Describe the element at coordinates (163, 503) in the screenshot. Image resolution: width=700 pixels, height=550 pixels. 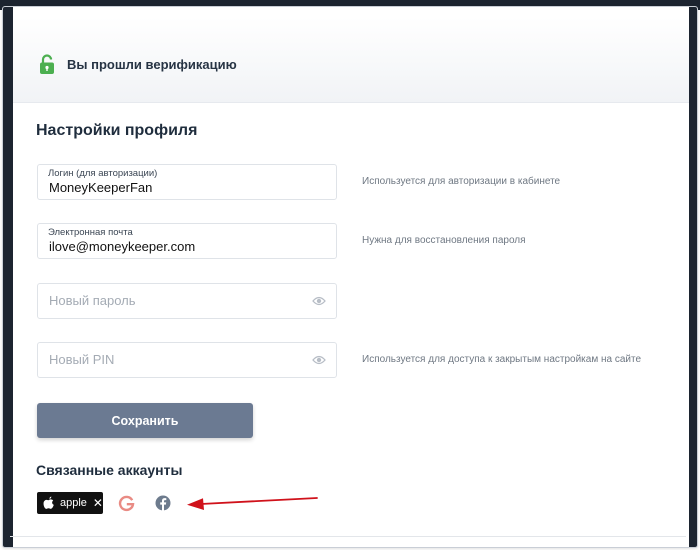
I see `facebook-icon` at that location.